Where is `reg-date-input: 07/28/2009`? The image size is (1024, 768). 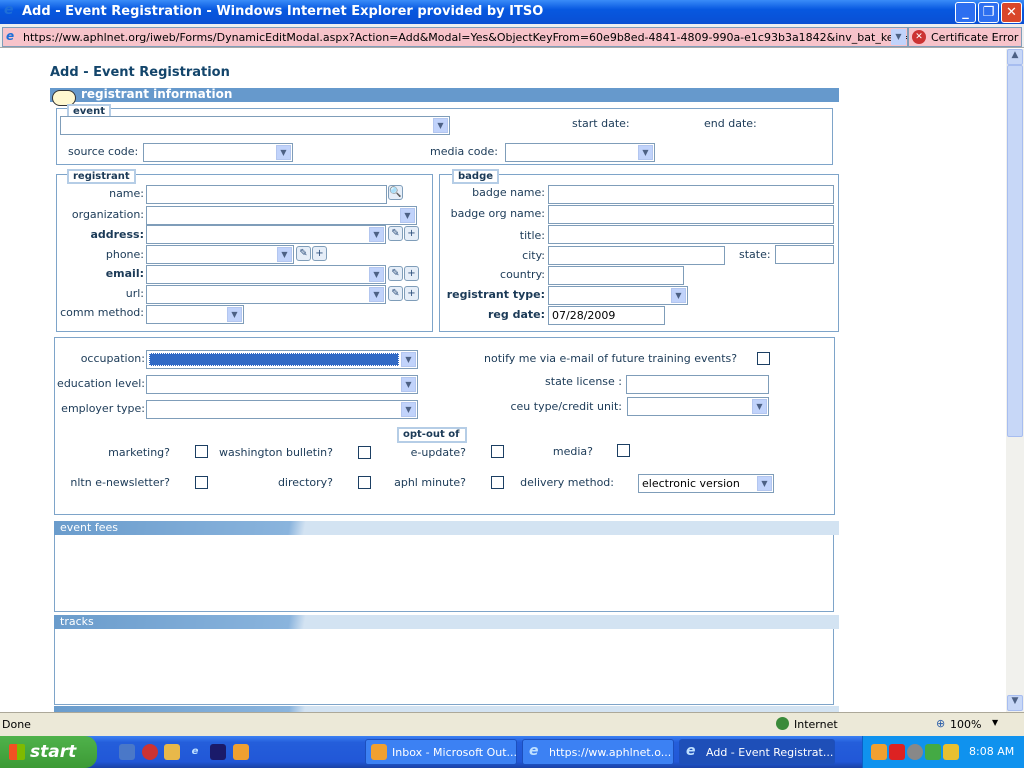 reg-date-input: 07/28/2009 is located at coordinates (606, 315).